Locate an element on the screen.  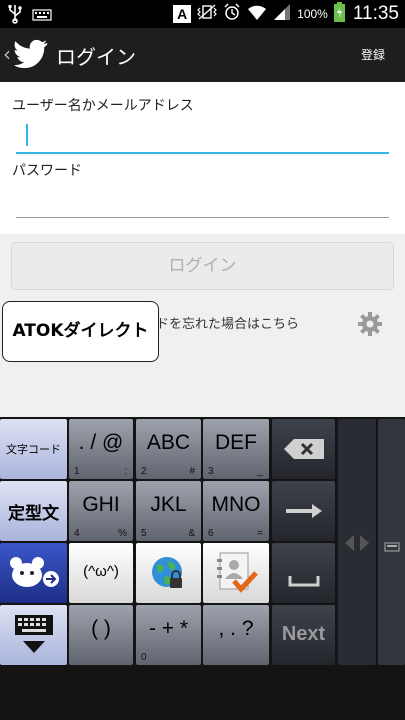
key-sub-right: : is located at coordinates (125, 471).